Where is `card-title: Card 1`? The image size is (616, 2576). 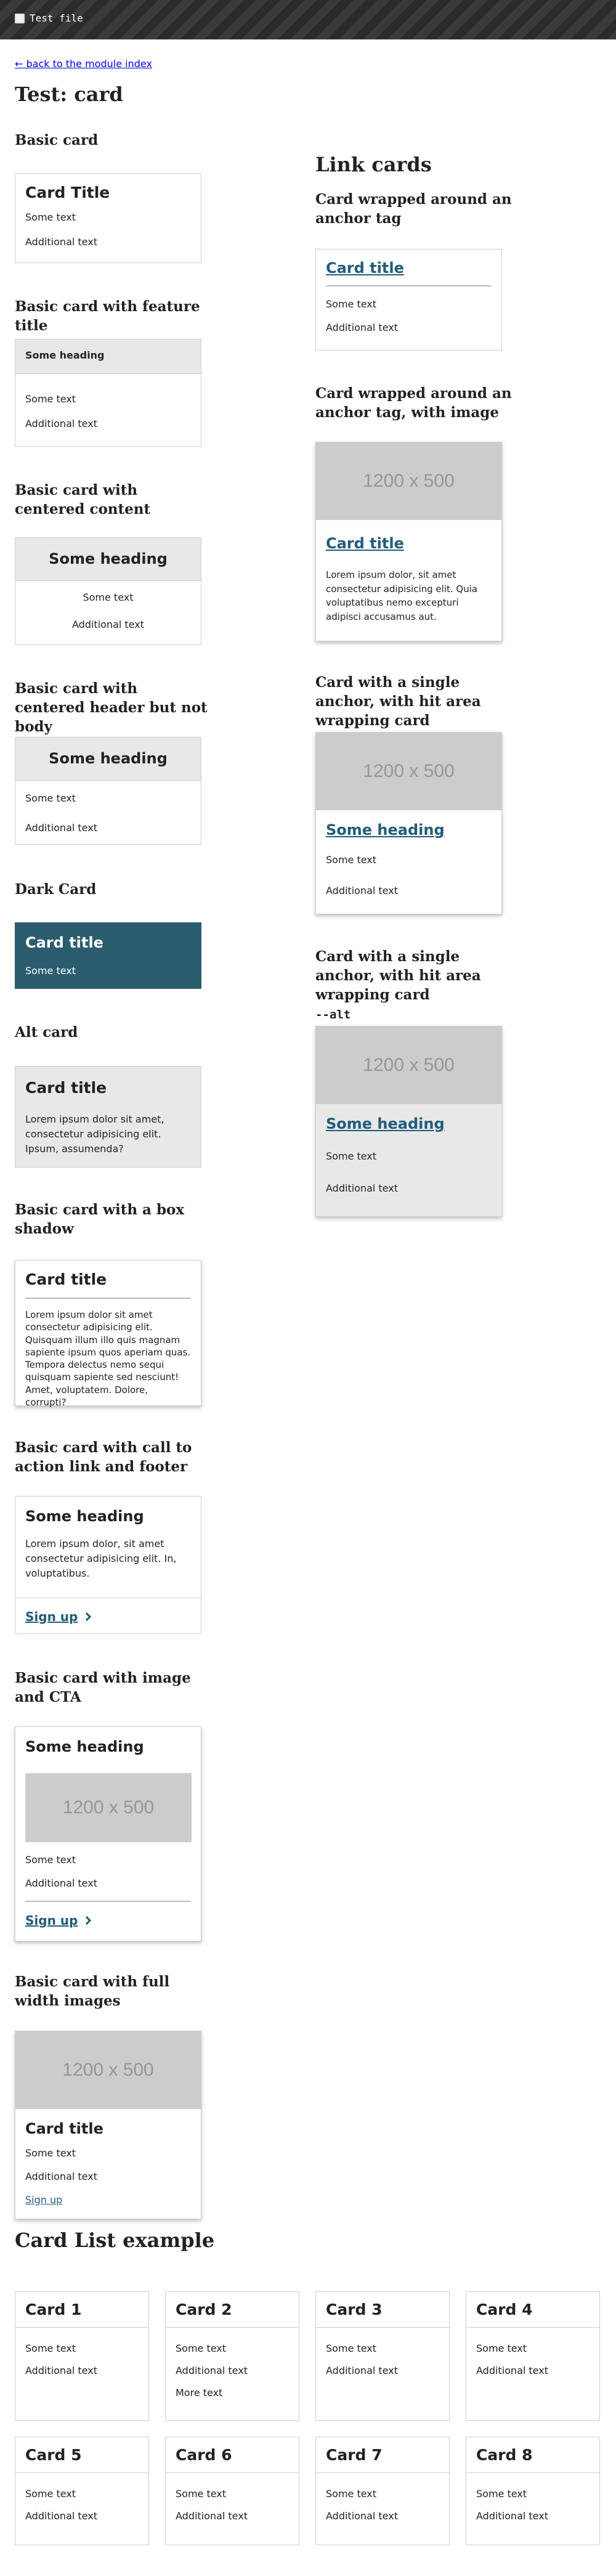 card-title: Card 1 is located at coordinates (81, 2310).